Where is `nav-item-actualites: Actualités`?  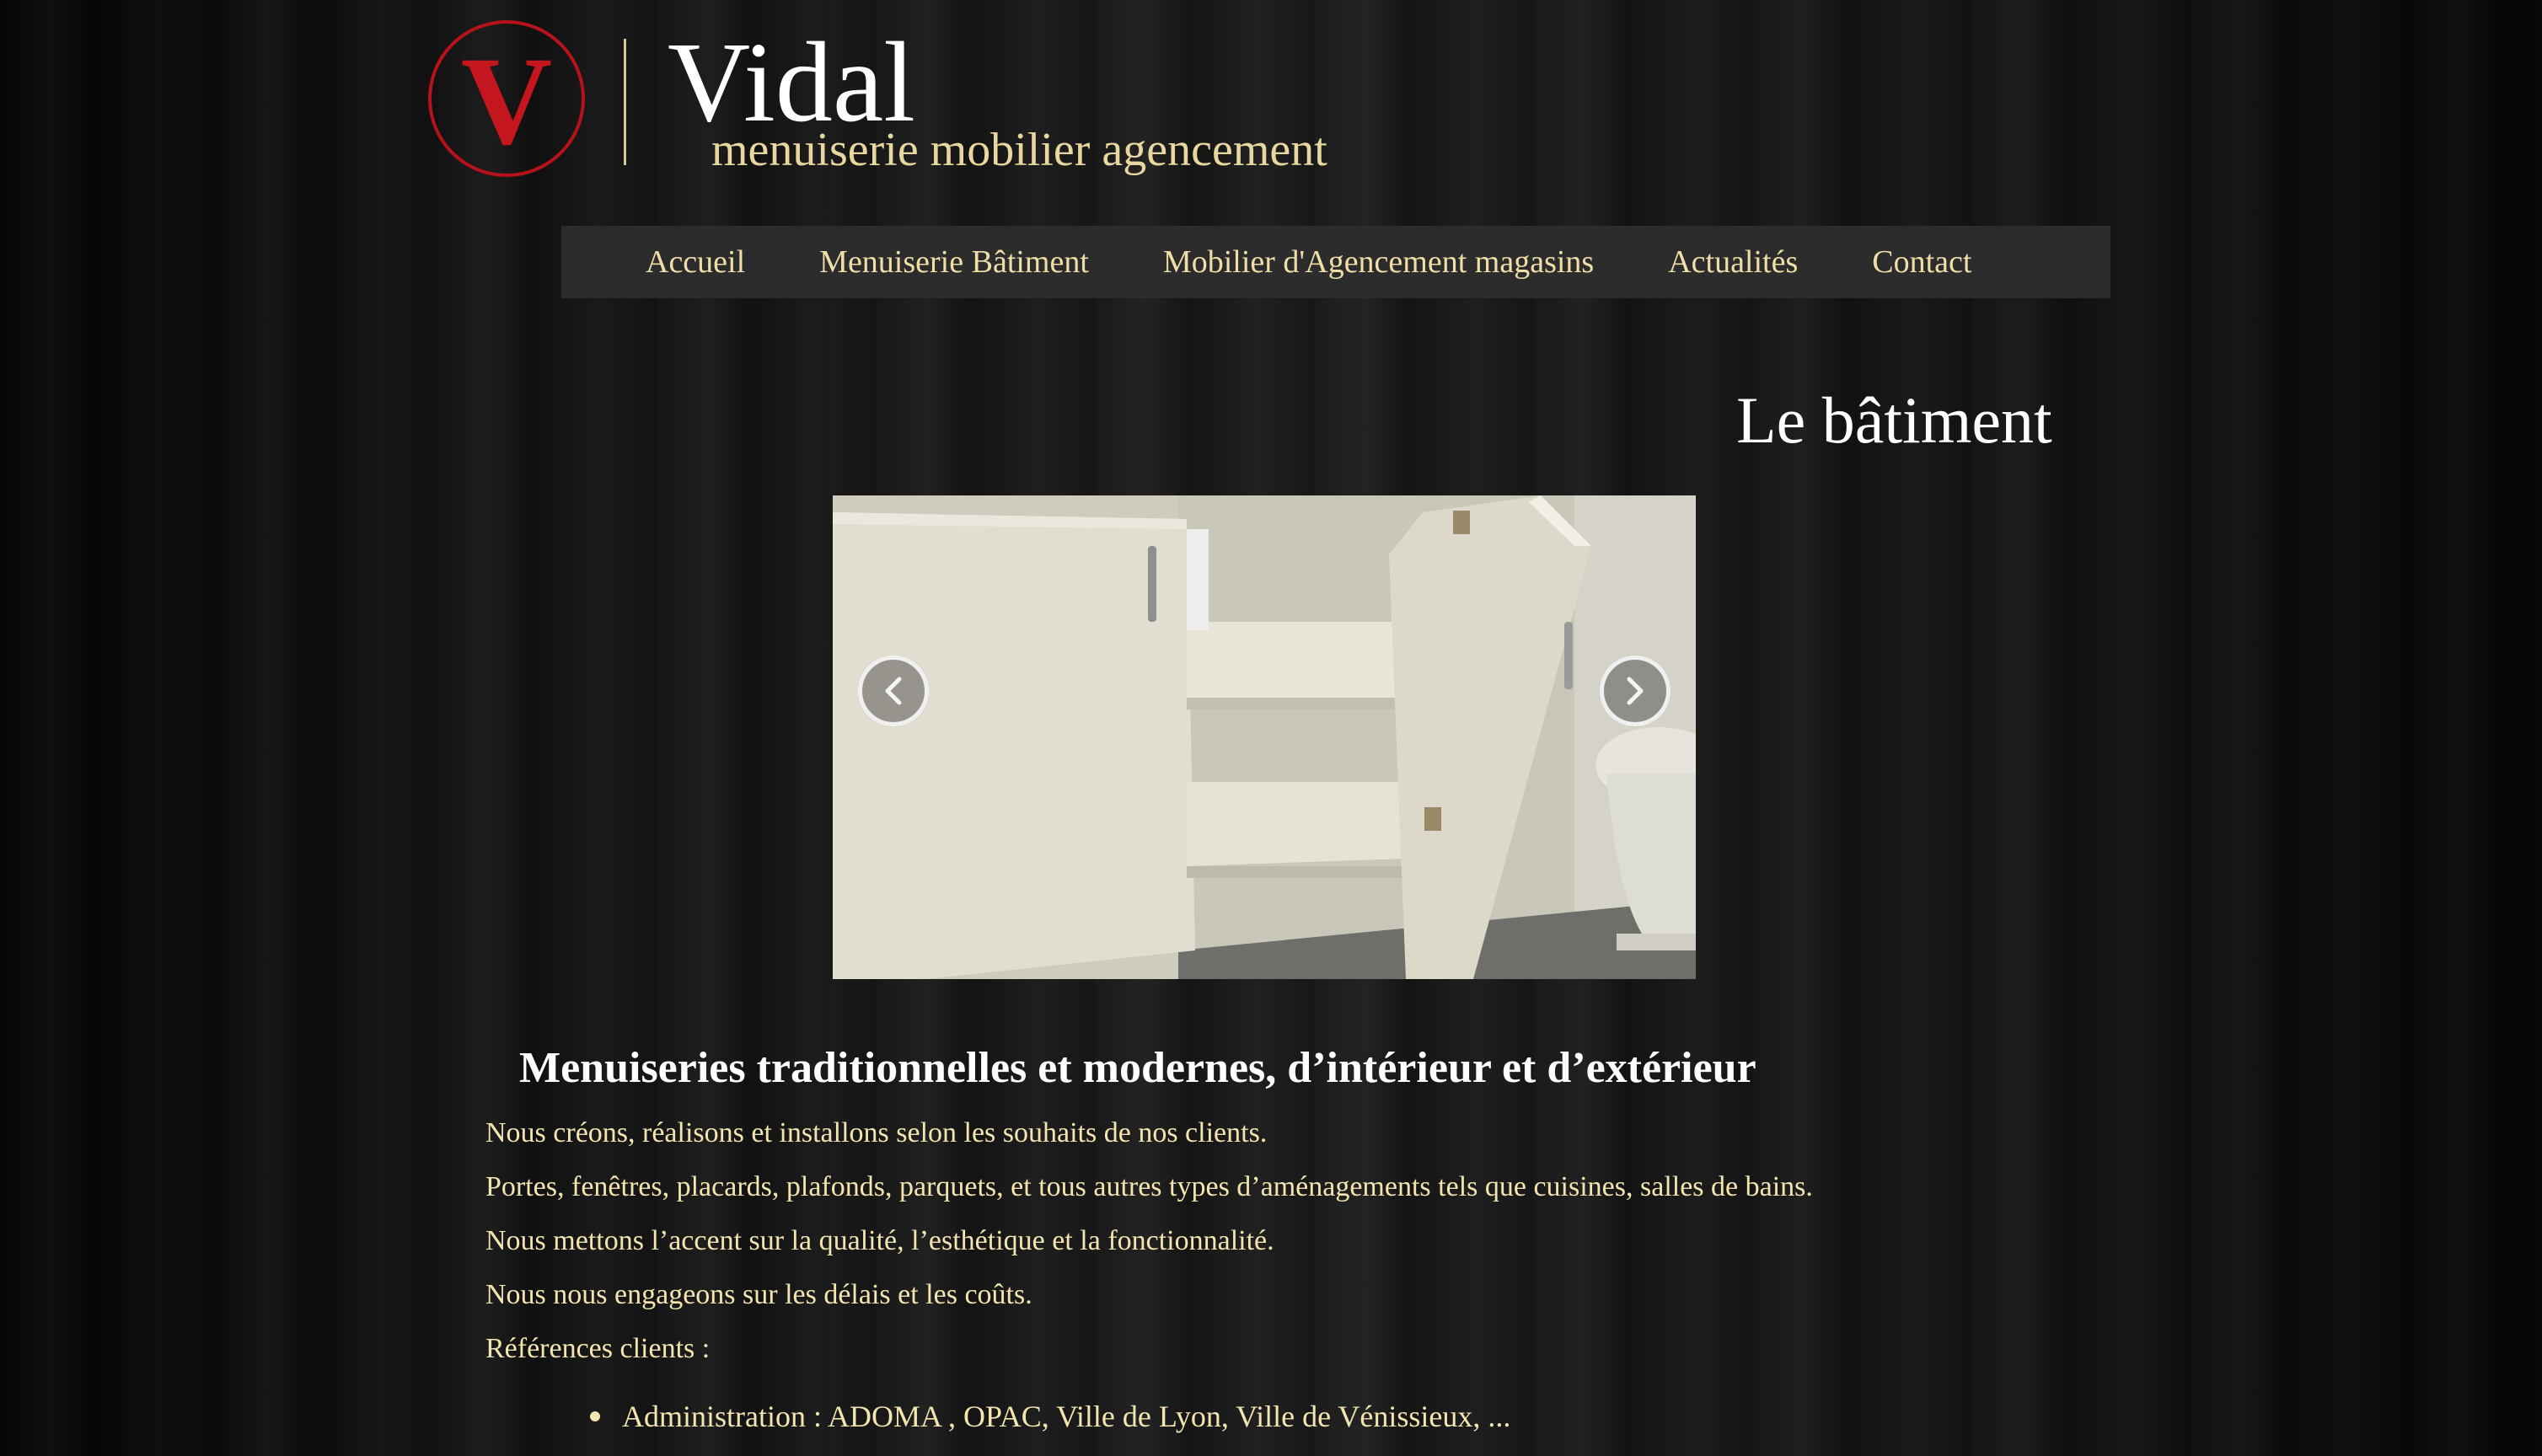 nav-item-actualites: Actualités is located at coordinates (1733, 262).